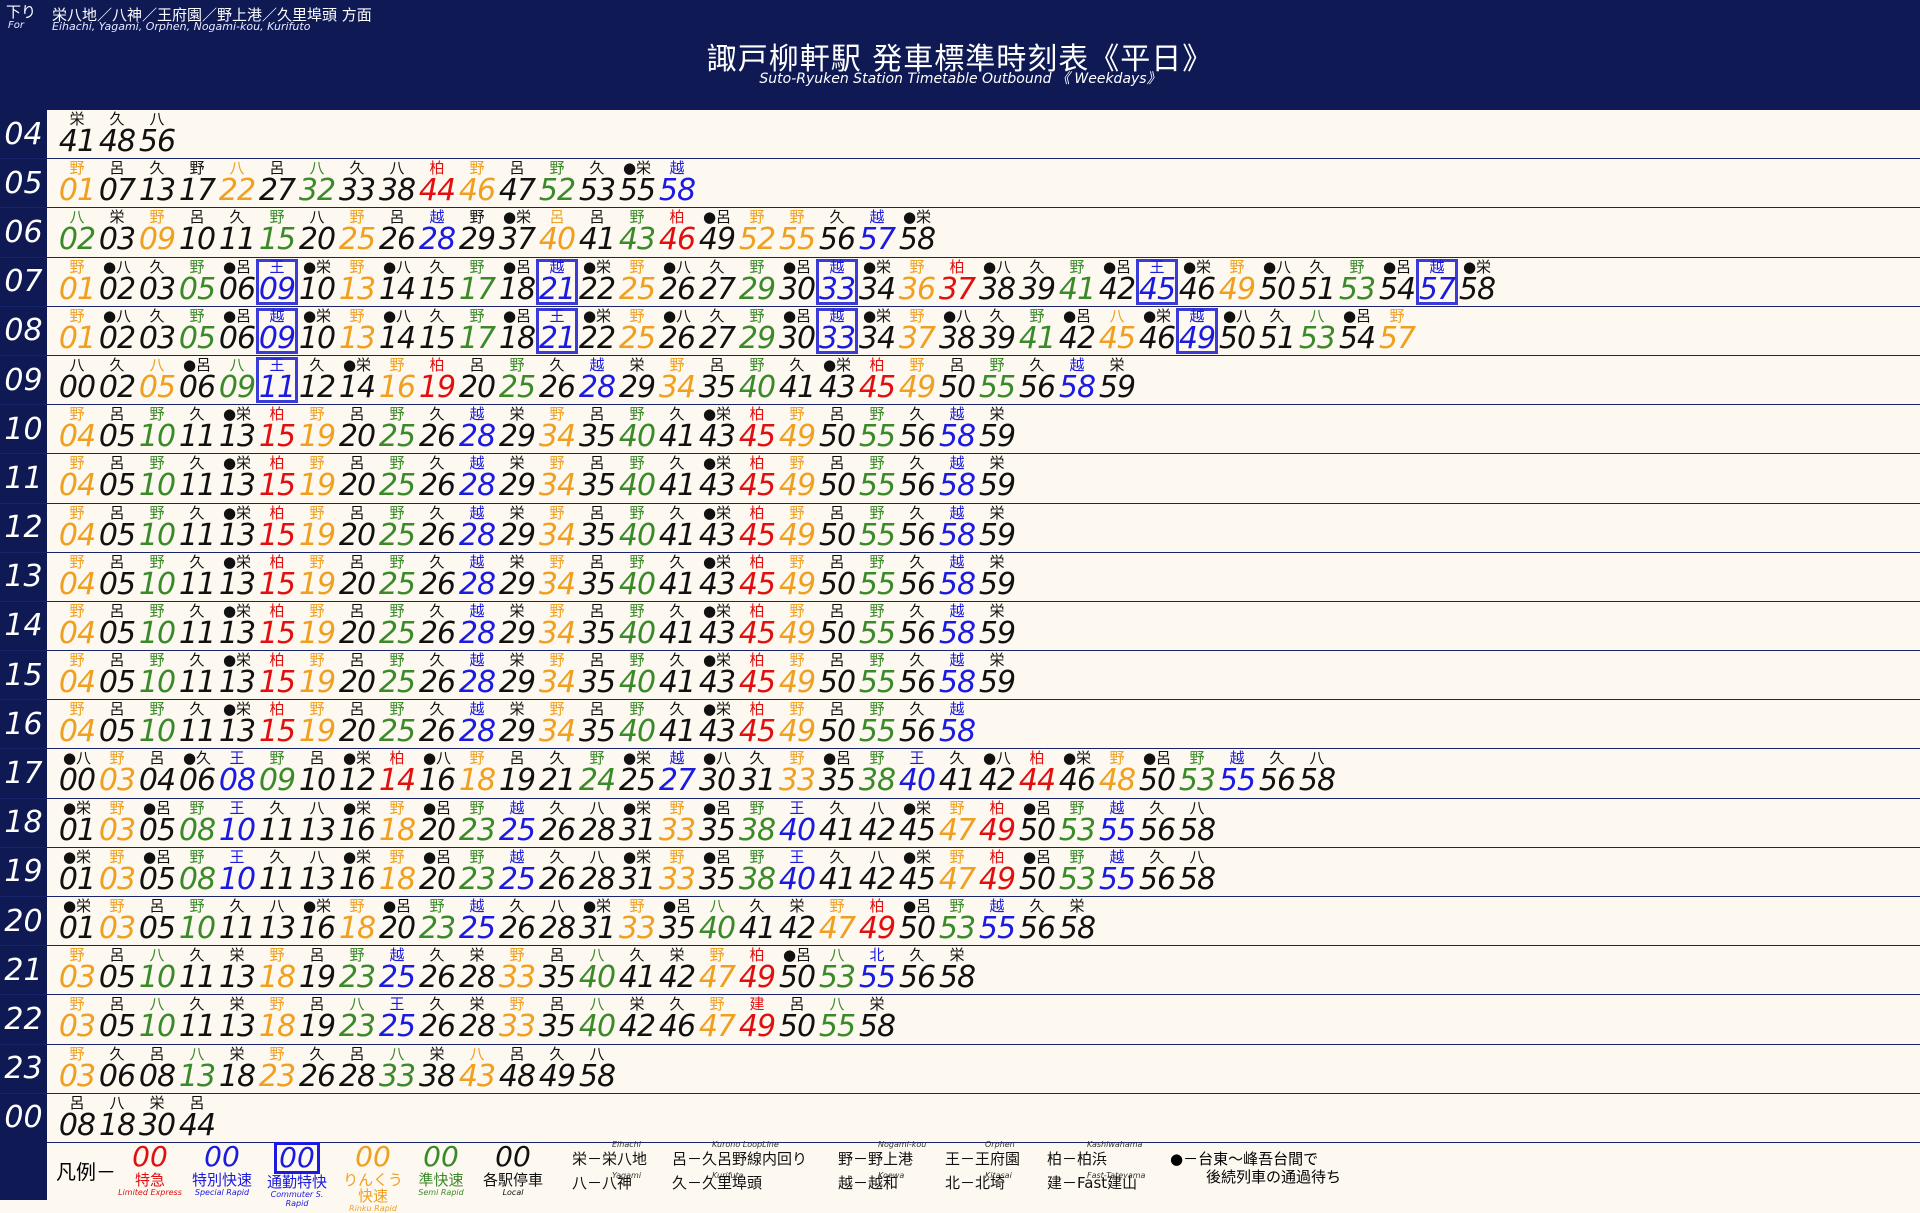 The height and width of the screenshot is (1213, 1920). Describe the element at coordinates (960, 135) in the screenshot. I see `hour-row: 04 栄 41 久 48 八 56` at that location.